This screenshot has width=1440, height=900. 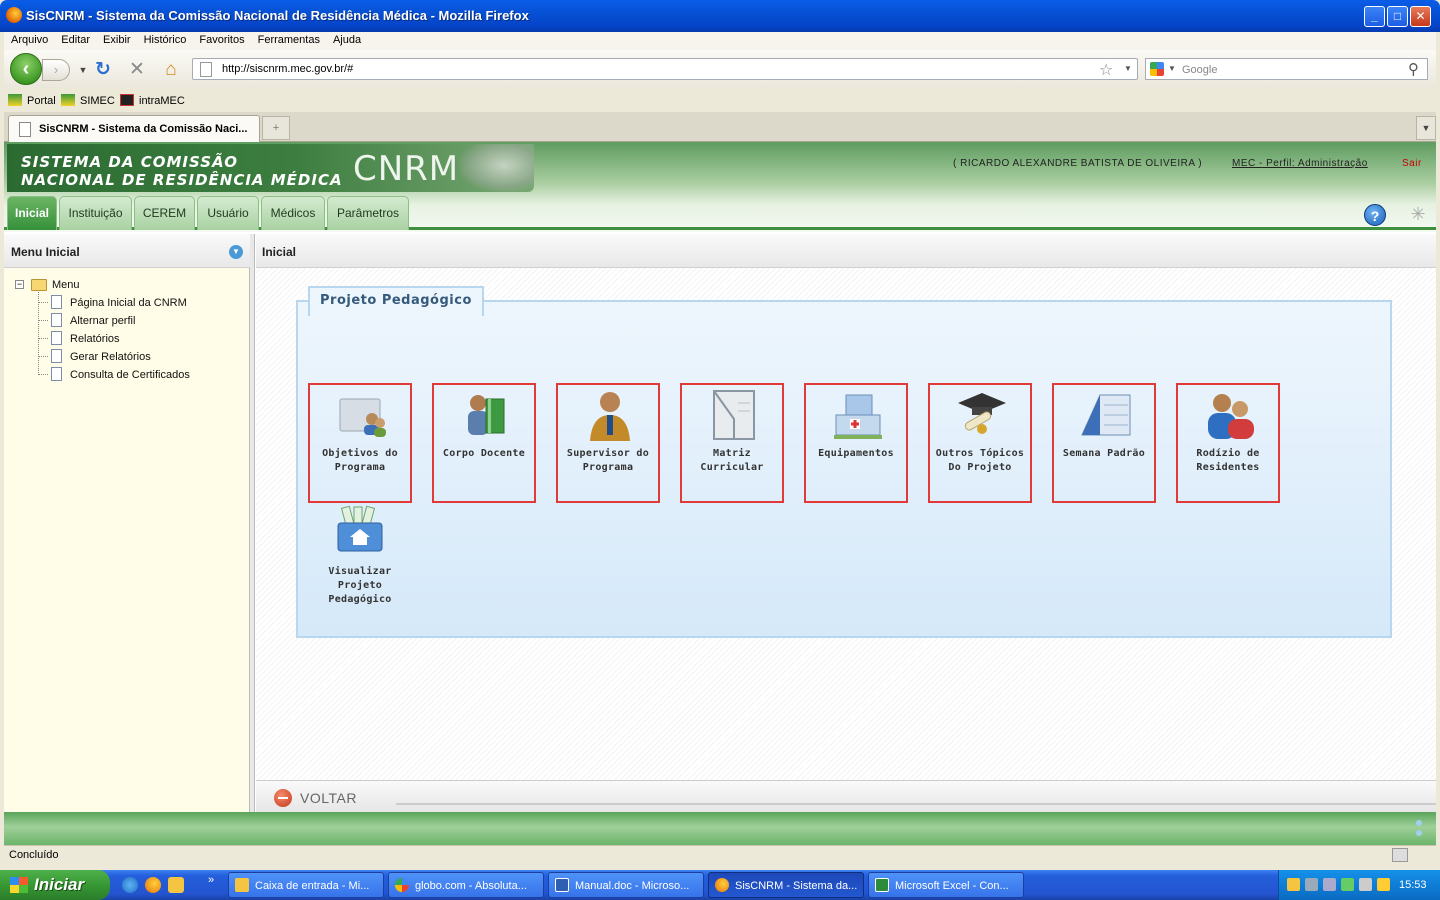 What do you see at coordinates (1374, 16) in the screenshot?
I see `minimize-button: _` at bounding box center [1374, 16].